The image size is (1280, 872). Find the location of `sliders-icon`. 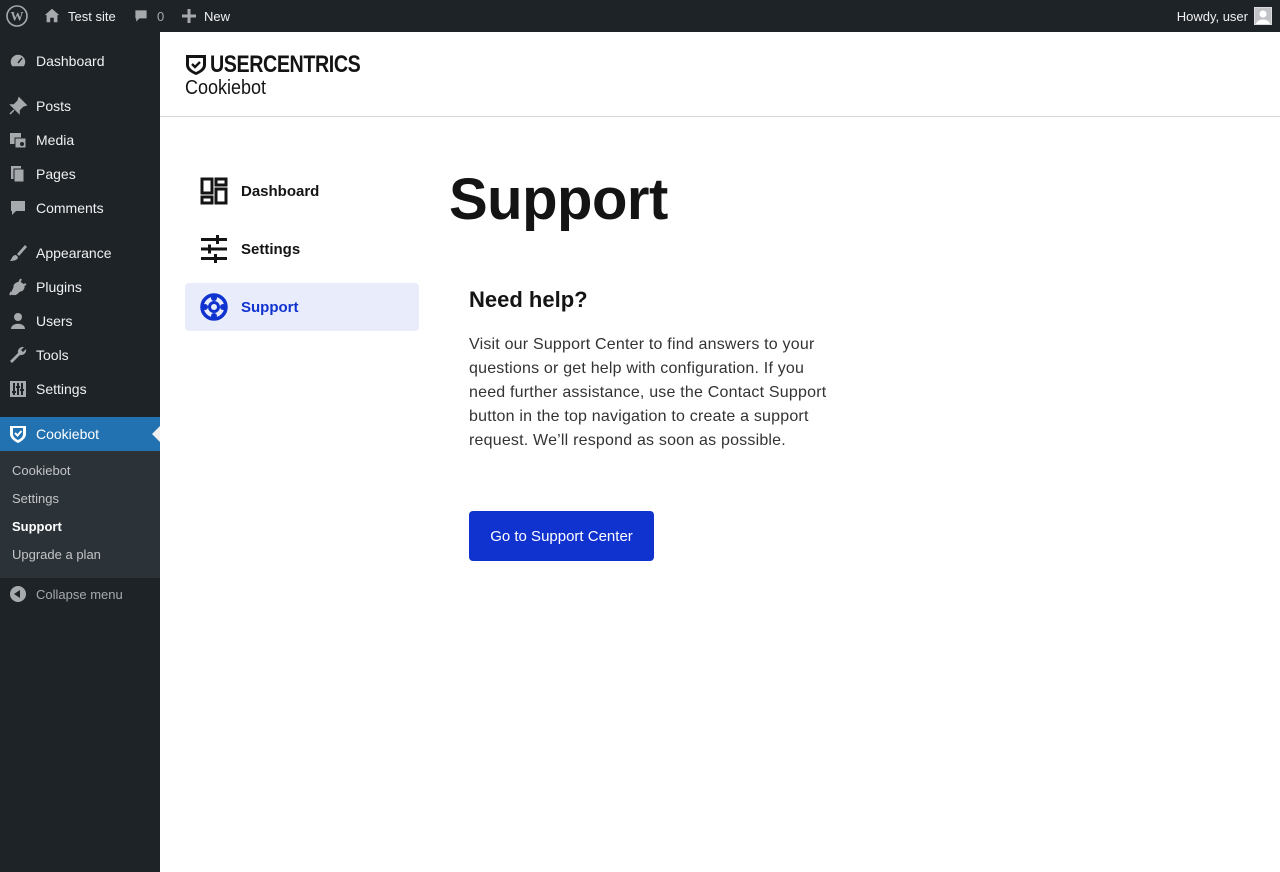

sliders-icon is located at coordinates (18, 389).